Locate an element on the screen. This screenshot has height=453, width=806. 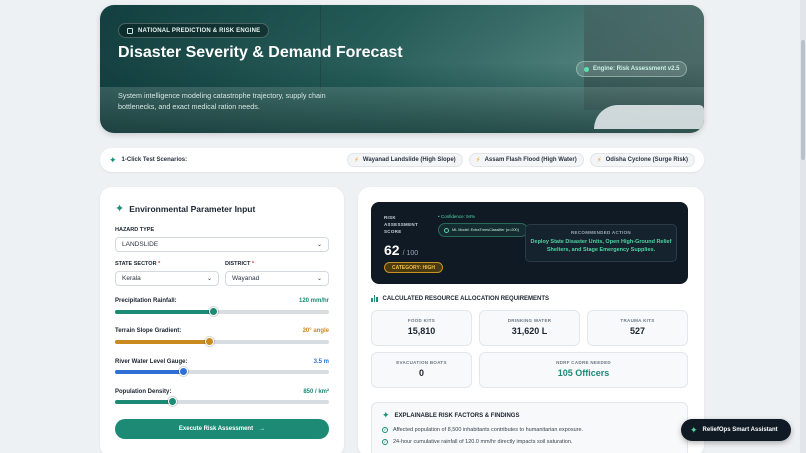
hero-badge: NATIONAL PREDICTION & RISK ENGINE is located at coordinates (194, 30).